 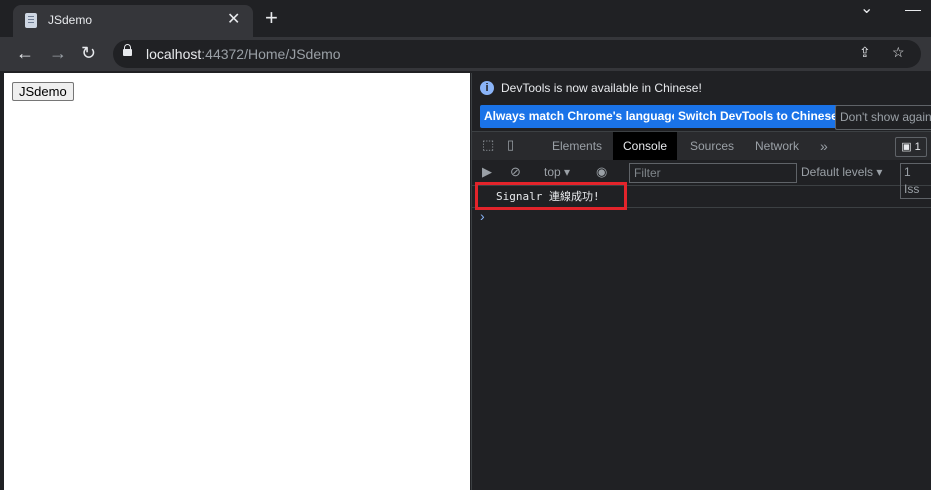 I want to click on bookmark-star-icon: ☆, so click(x=898, y=52).